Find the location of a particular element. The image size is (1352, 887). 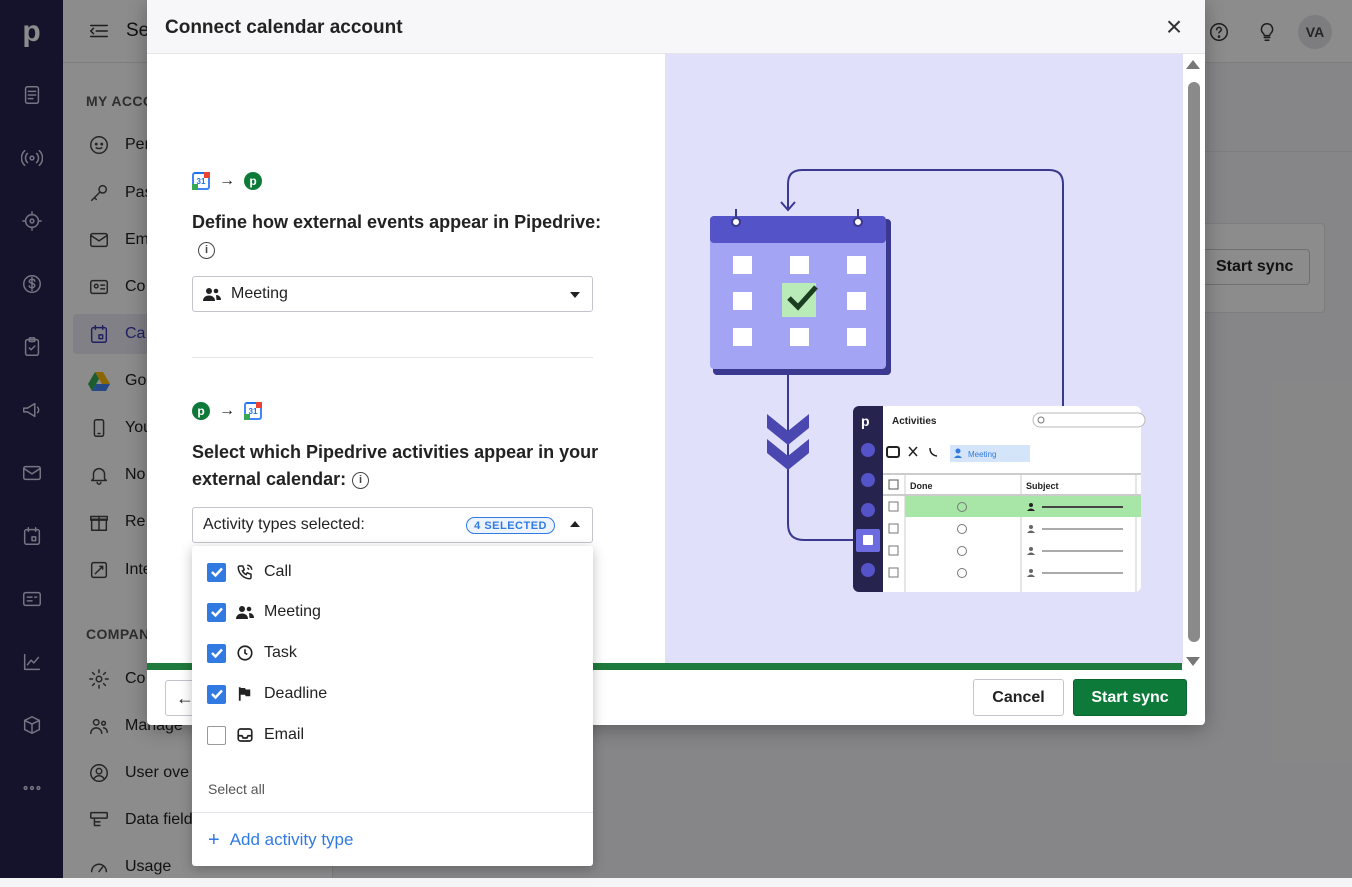

flag-icon is located at coordinates (245, 694).